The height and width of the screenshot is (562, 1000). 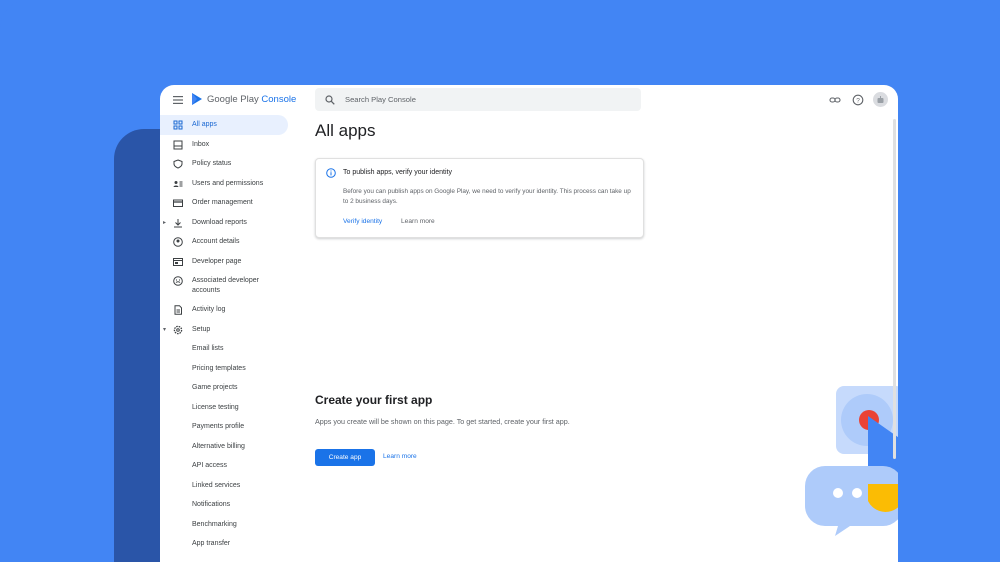 I want to click on chevron-right-icon: ▸, so click(x=164, y=222).